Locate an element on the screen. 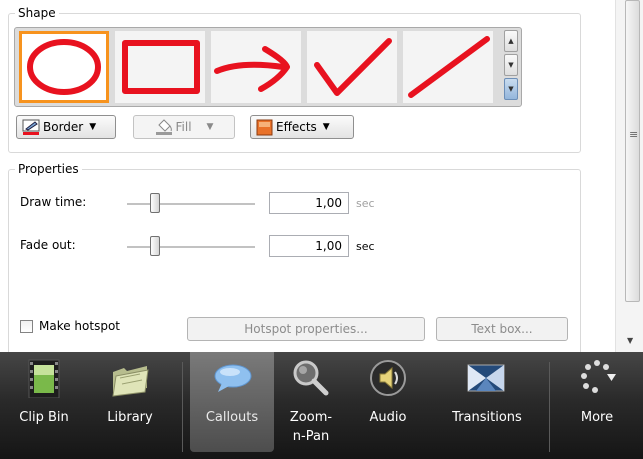 Image resolution: width=643 pixels, height=459 pixels. effects-dropdown-icon: ▼ is located at coordinates (326, 127).